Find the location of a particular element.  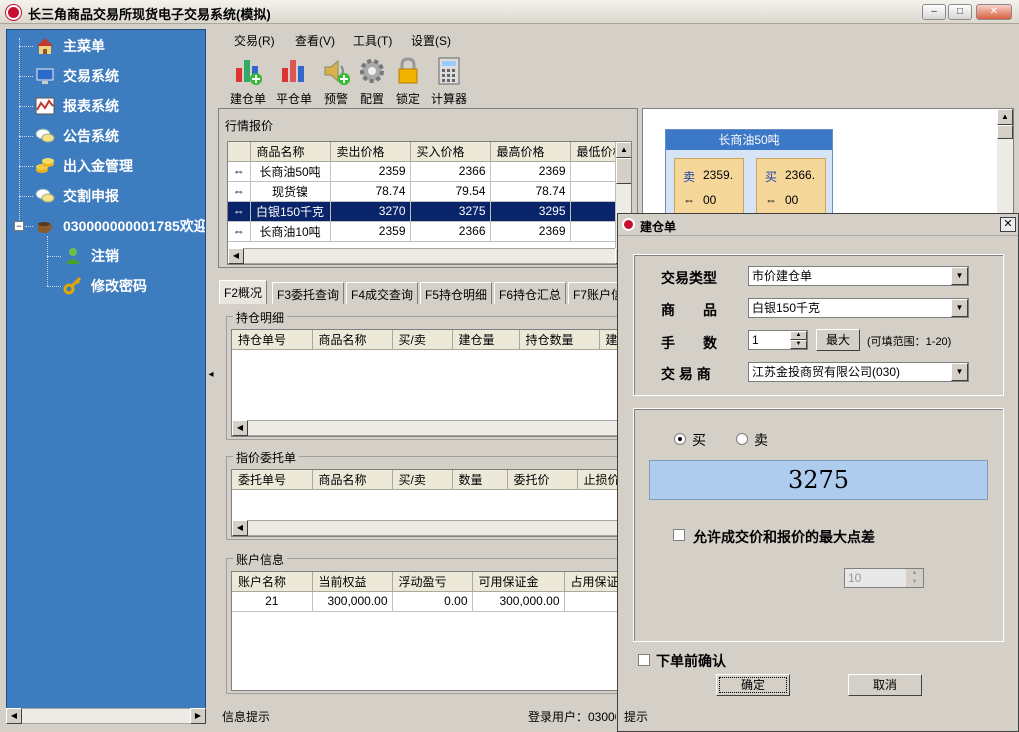

tab-order-query: F3委托查询 is located at coordinates (308, 293).